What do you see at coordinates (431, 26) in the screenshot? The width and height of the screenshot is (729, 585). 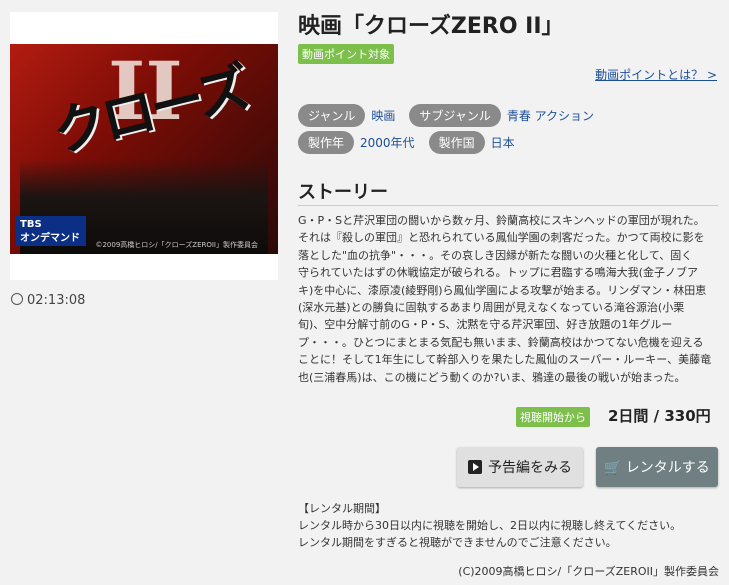 I see `page-title: 映画「クローズZERO II」` at bounding box center [431, 26].